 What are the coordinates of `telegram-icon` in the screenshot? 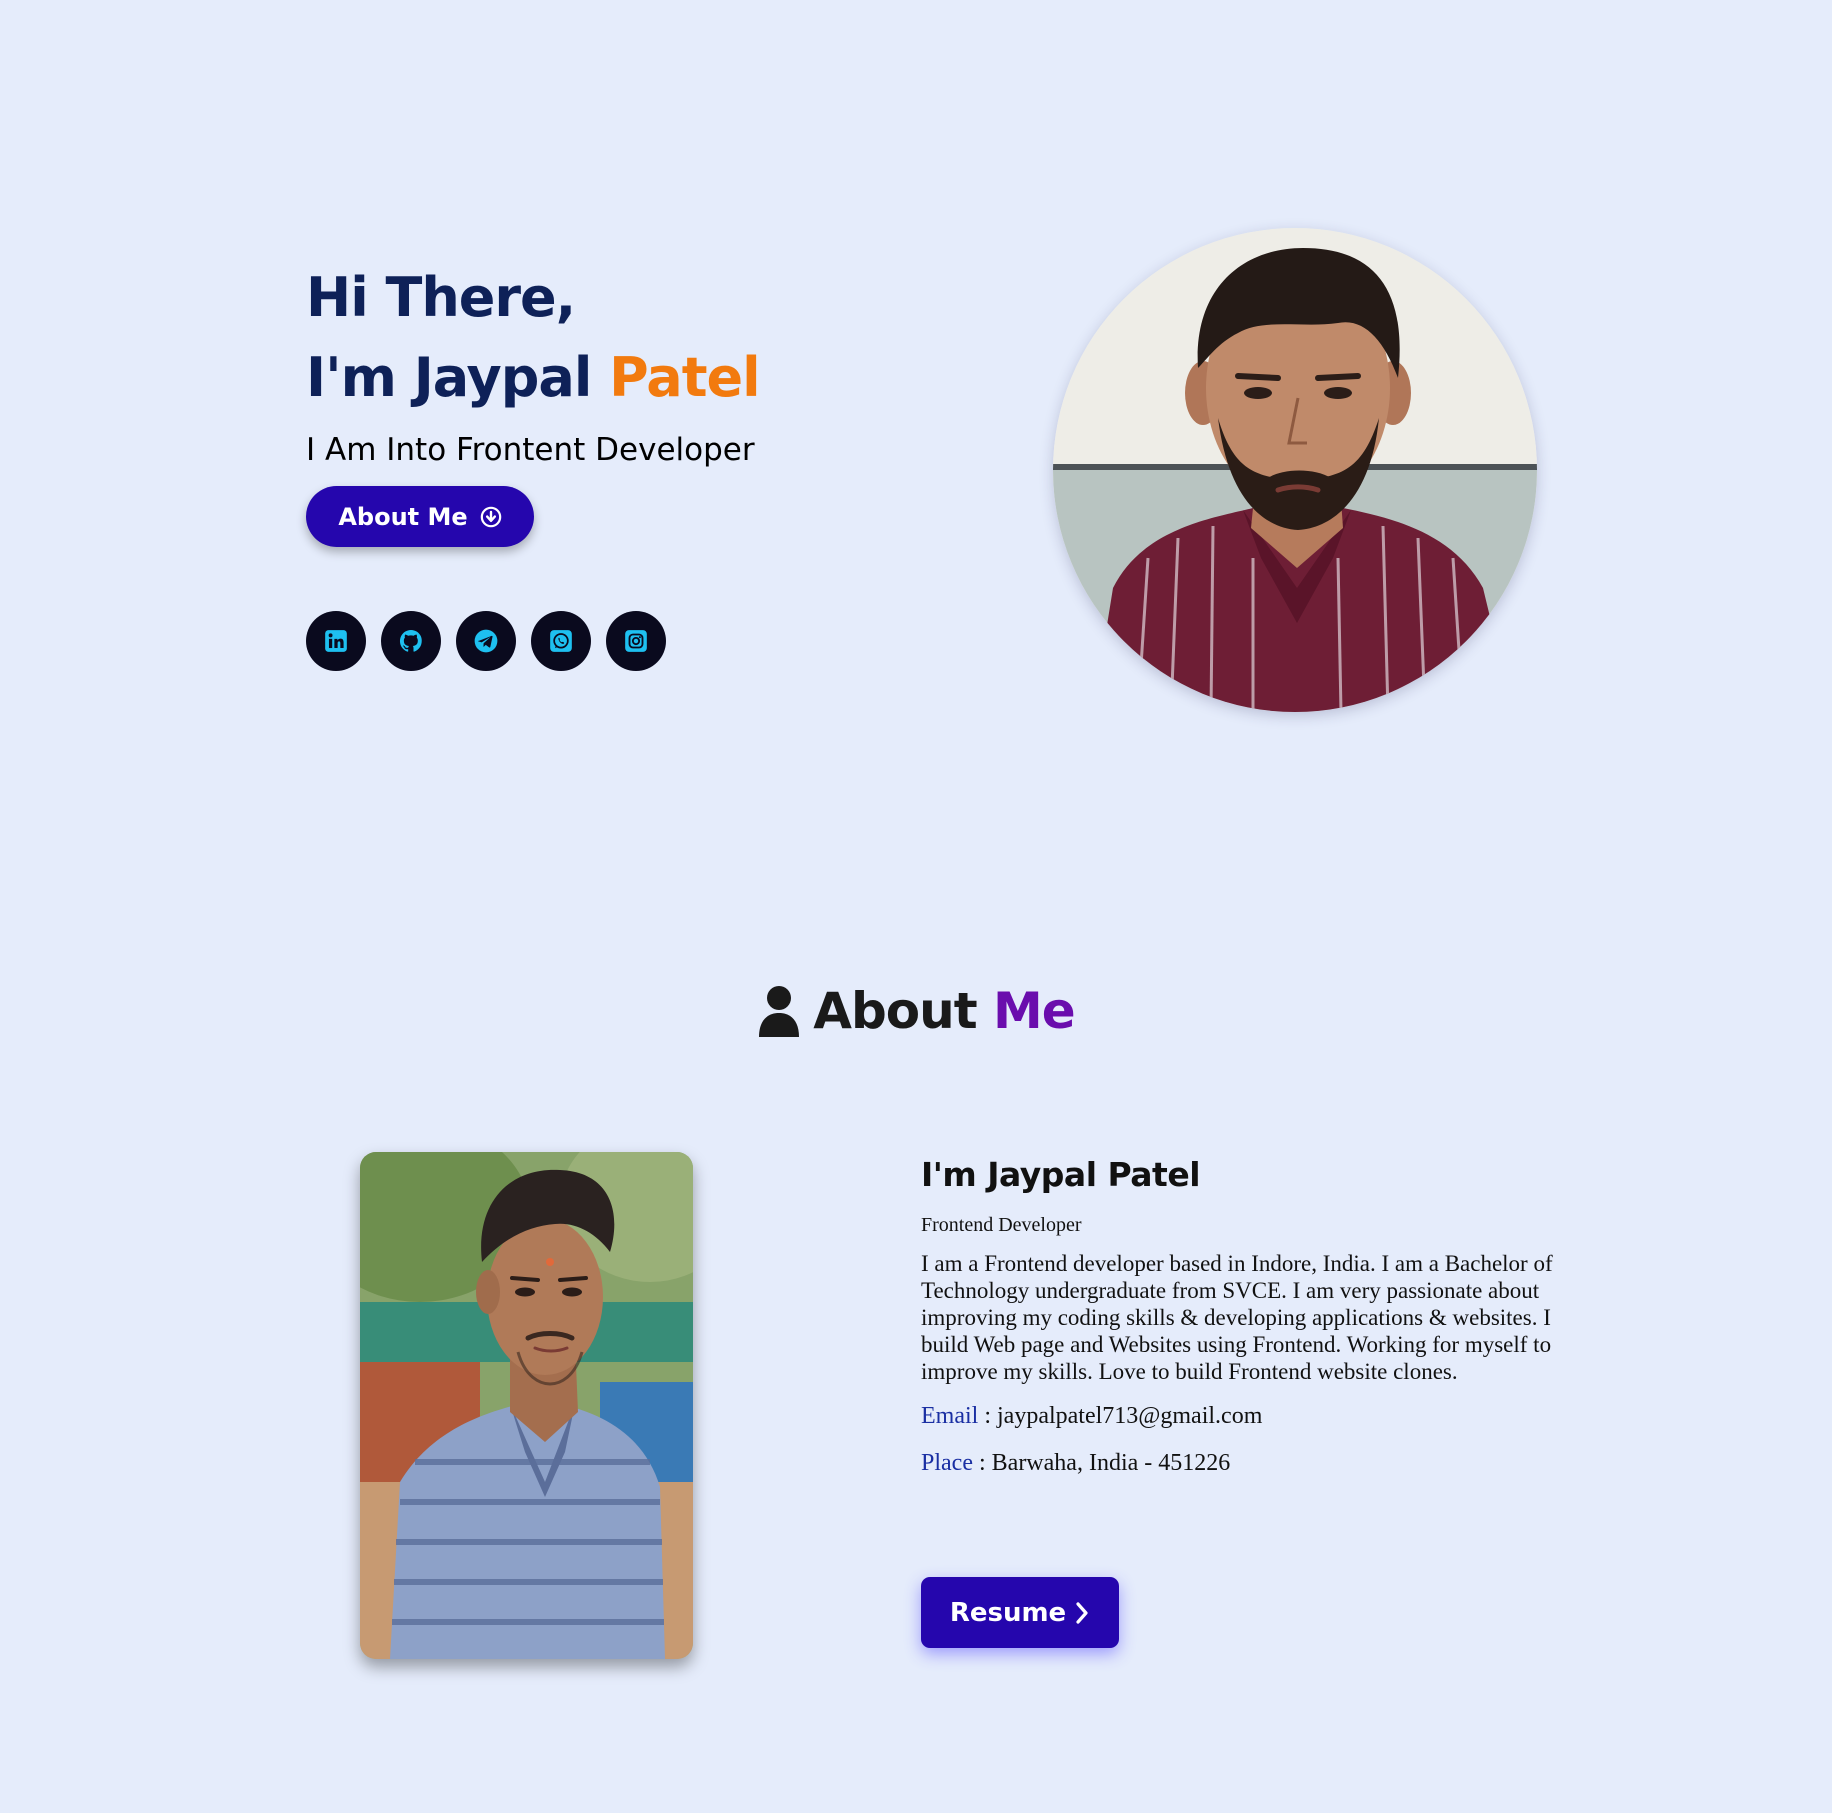 It's located at (486, 641).